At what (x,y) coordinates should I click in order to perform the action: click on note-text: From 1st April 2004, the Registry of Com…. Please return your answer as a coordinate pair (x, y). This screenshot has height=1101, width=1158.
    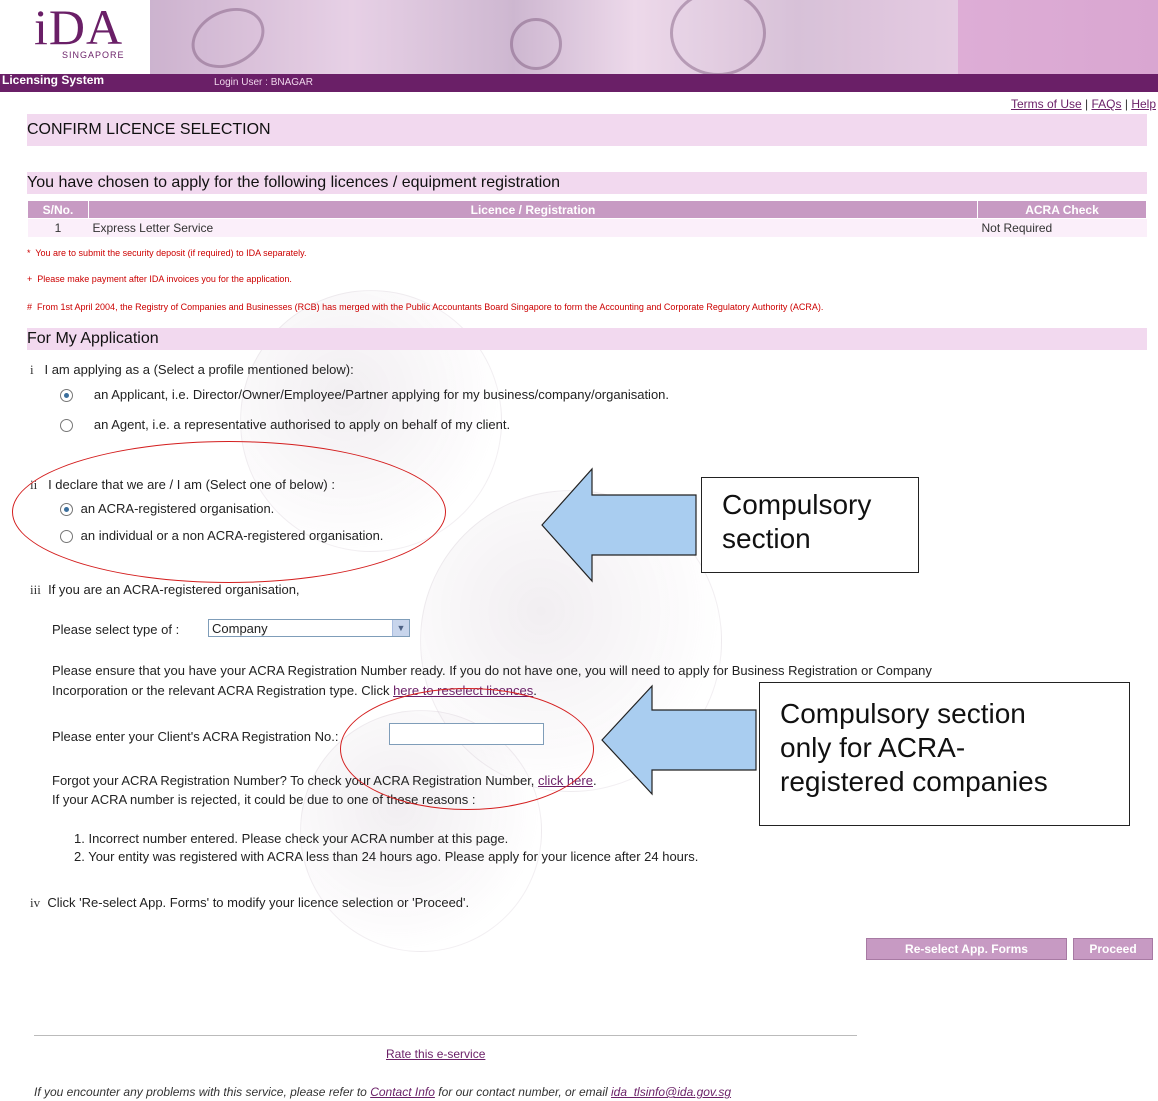
    Looking at the image, I should click on (430, 307).